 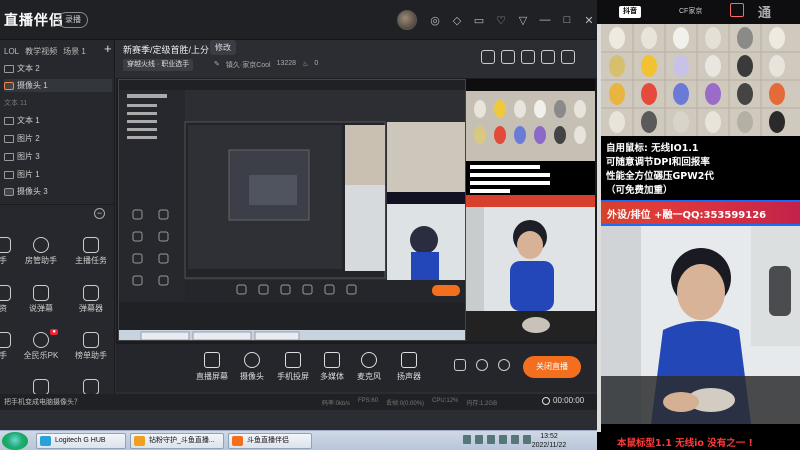 I want to click on start-button, so click(x=15, y=441).